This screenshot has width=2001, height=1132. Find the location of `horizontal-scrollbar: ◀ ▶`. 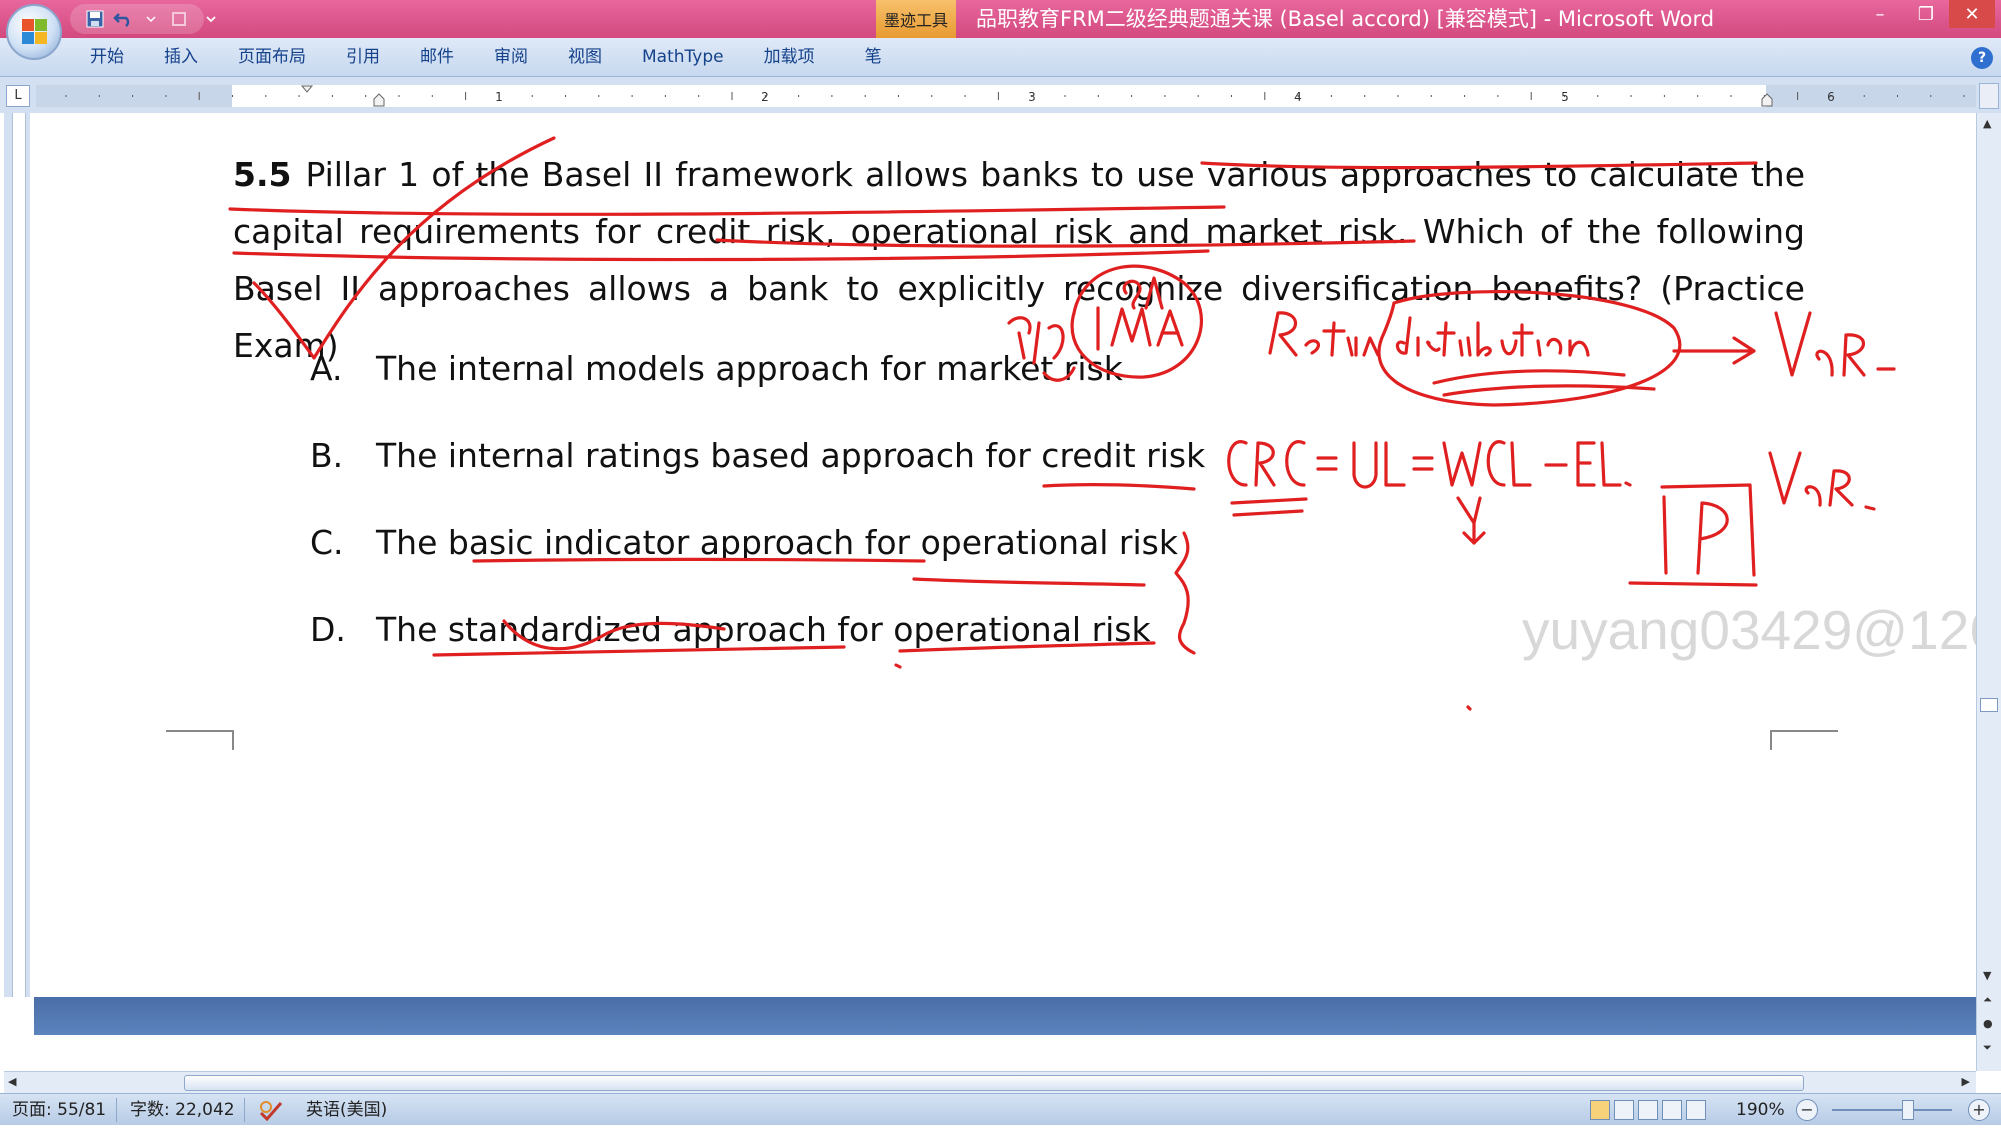

horizontal-scrollbar: ◀ ▶ is located at coordinates (990, 1082).